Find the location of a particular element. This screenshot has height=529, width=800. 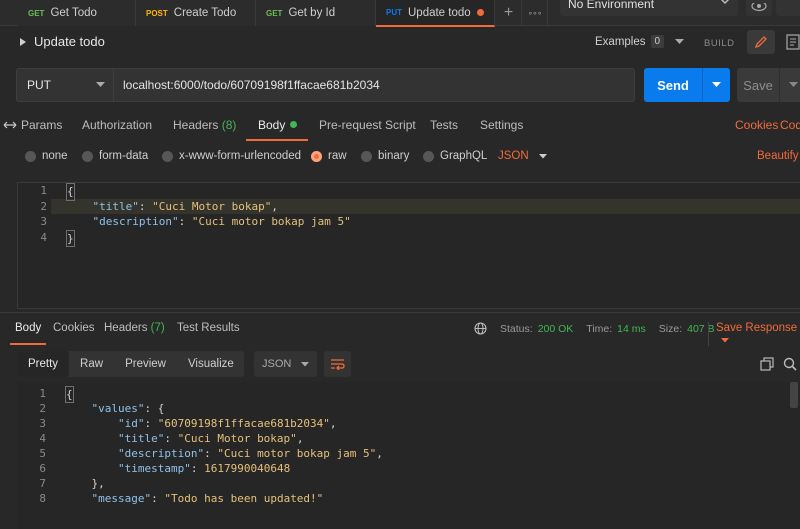

brace-token: { is located at coordinates (70, 192).